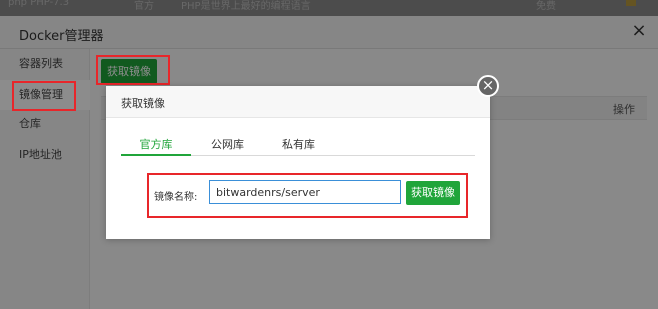 The image size is (658, 309). What do you see at coordinates (488, 86) in the screenshot?
I see `dialog-close-icon: ×` at bounding box center [488, 86].